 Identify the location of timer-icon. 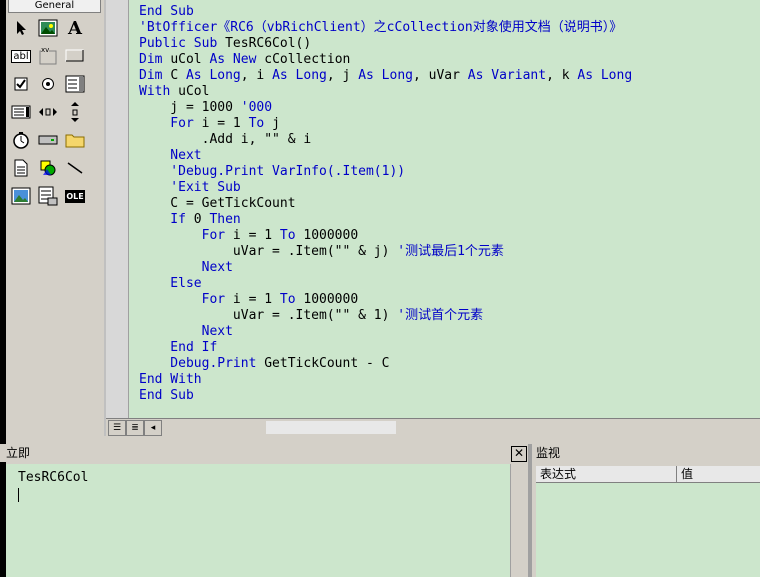
(21, 140).